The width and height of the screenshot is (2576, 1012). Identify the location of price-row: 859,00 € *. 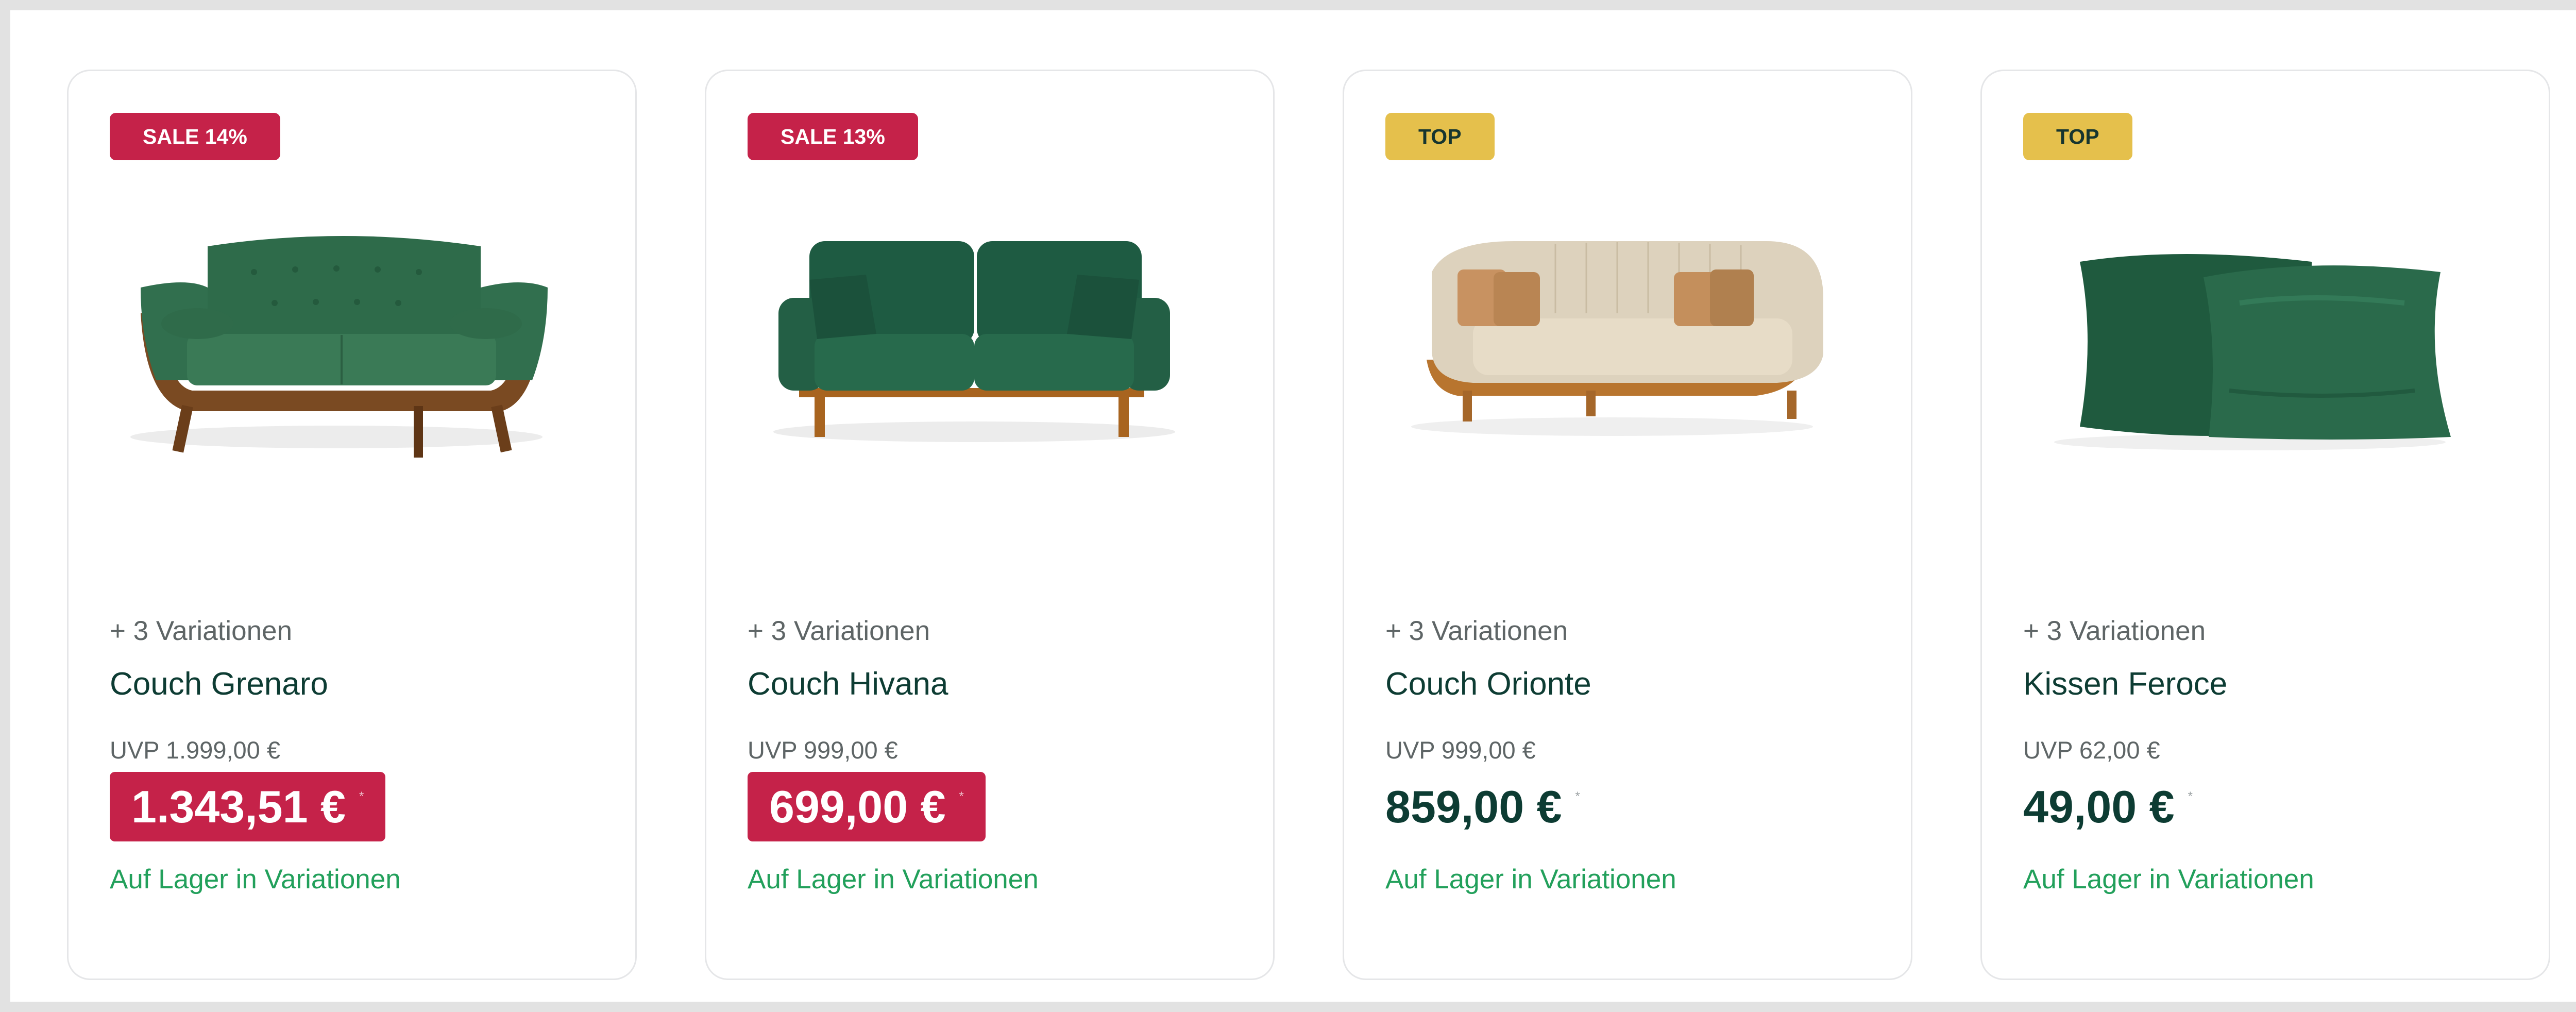
(1482, 806).